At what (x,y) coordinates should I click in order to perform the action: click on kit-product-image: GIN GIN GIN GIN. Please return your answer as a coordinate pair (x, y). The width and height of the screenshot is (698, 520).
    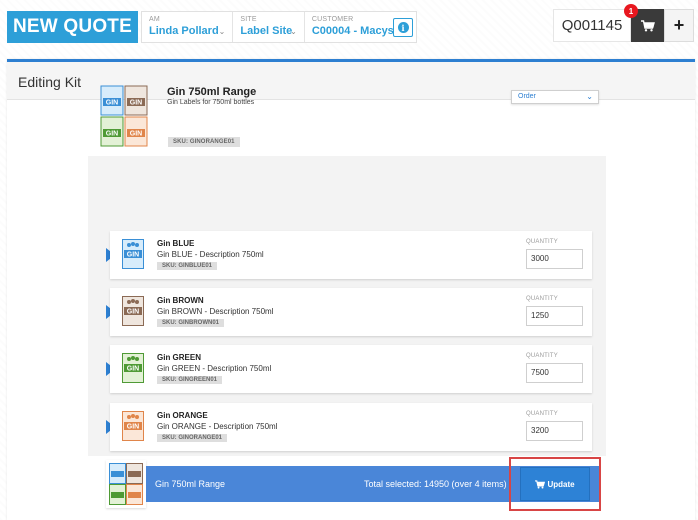
    Looking at the image, I should click on (124, 116).